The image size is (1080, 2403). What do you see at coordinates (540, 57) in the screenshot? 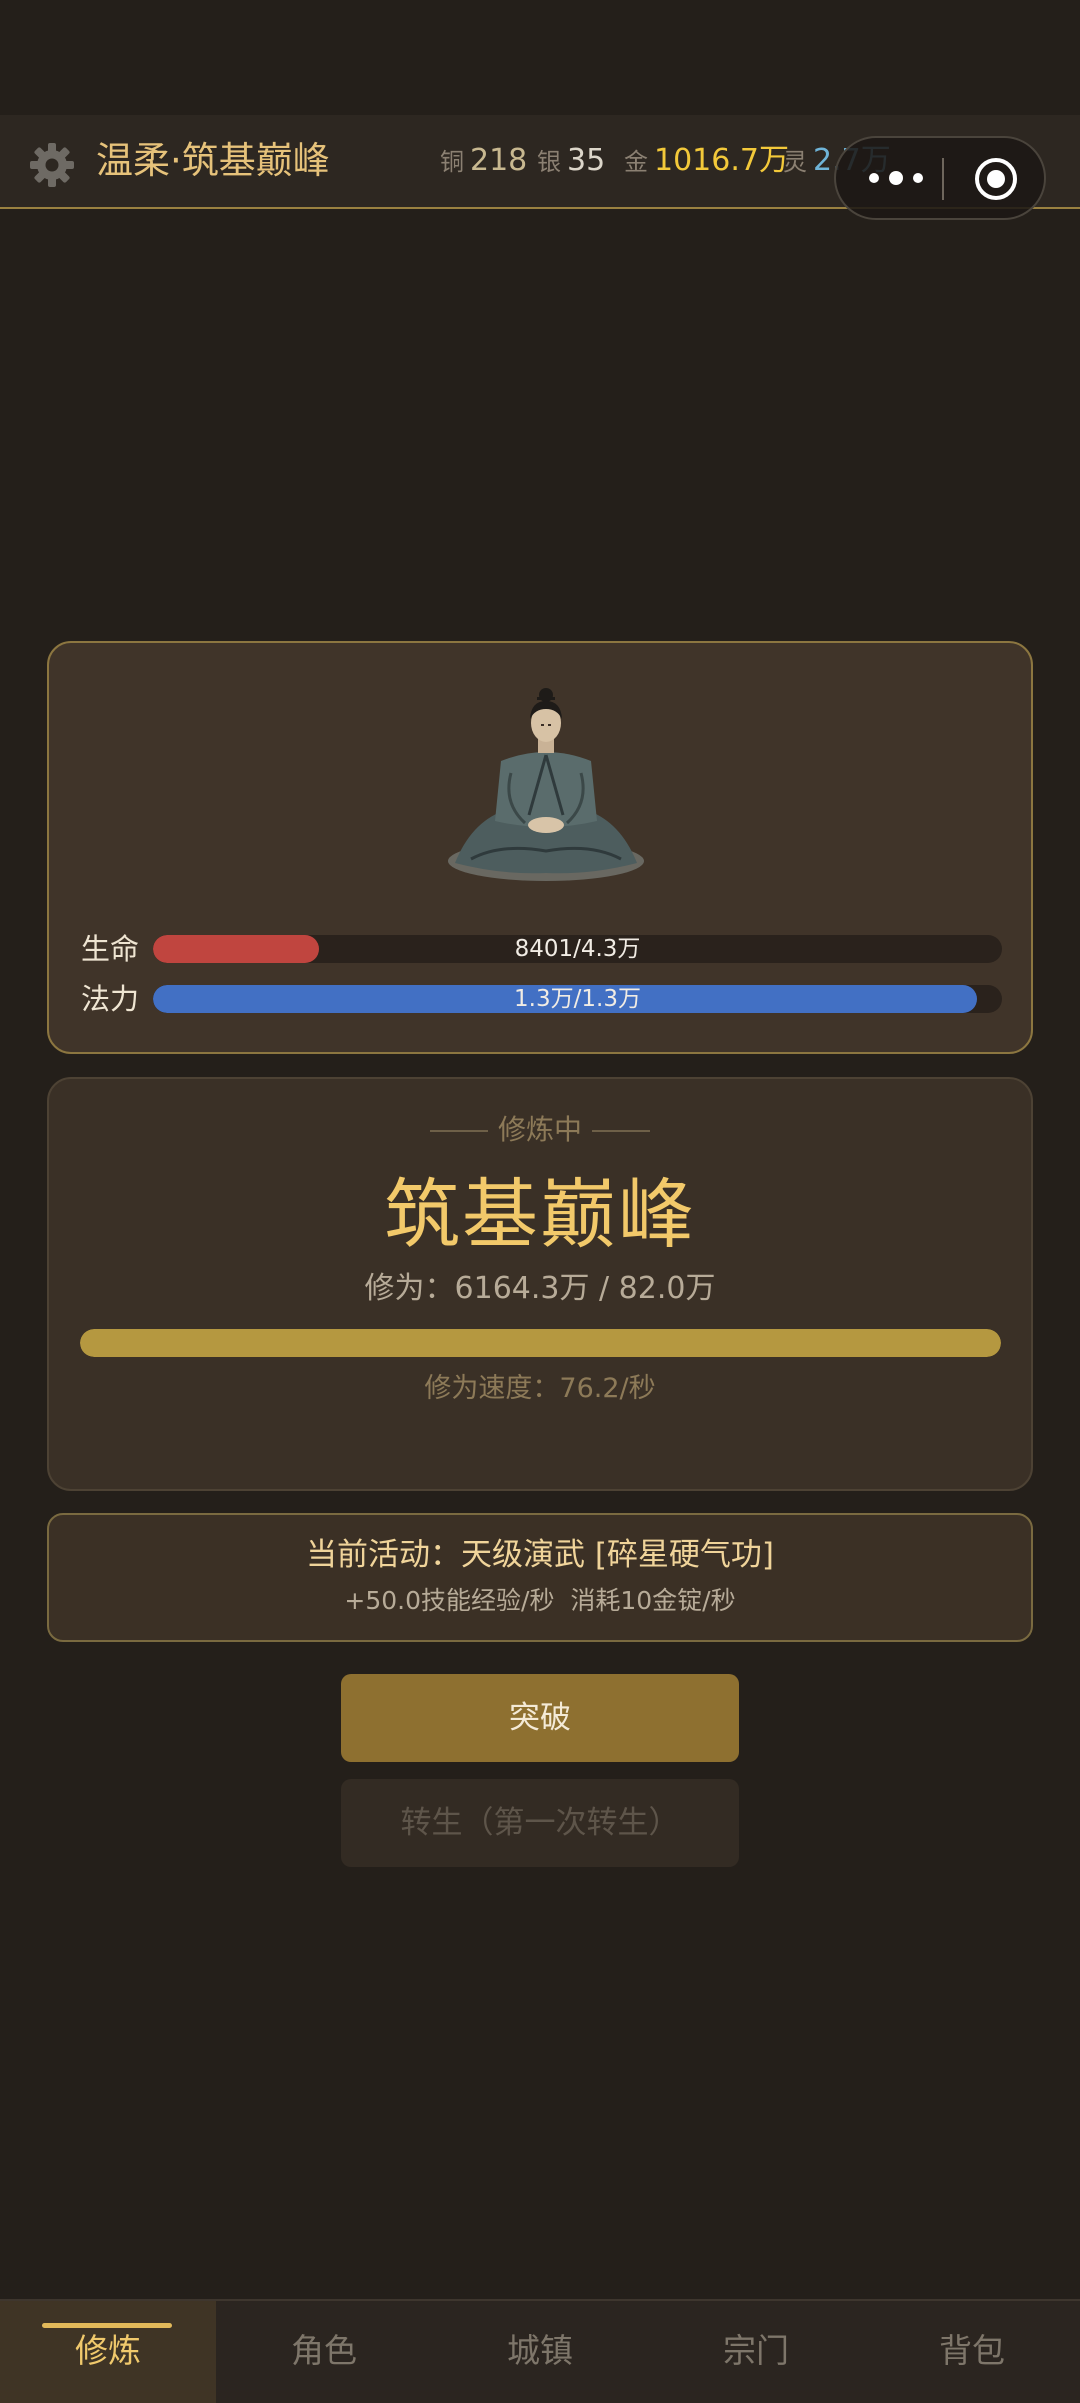
I see `status-bar-area` at bounding box center [540, 57].